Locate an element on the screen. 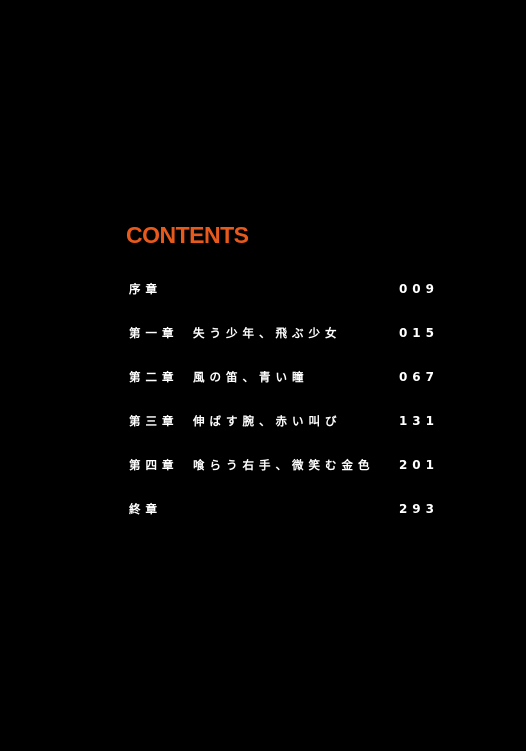 This screenshot has width=526, height=751. page-number: 131 is located at coordinates (418, 421).